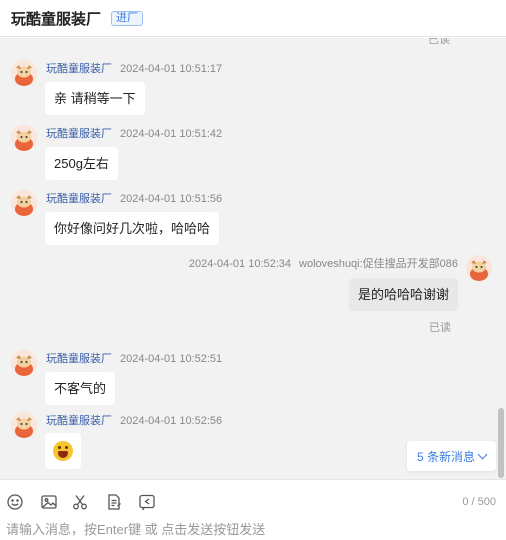 Image resolution: width=506 pixels, height=540 pixels. What do you see at coordinates (15, 502) in the screenshot?
I see `emoji-icon` at bounding box center [15, 502].